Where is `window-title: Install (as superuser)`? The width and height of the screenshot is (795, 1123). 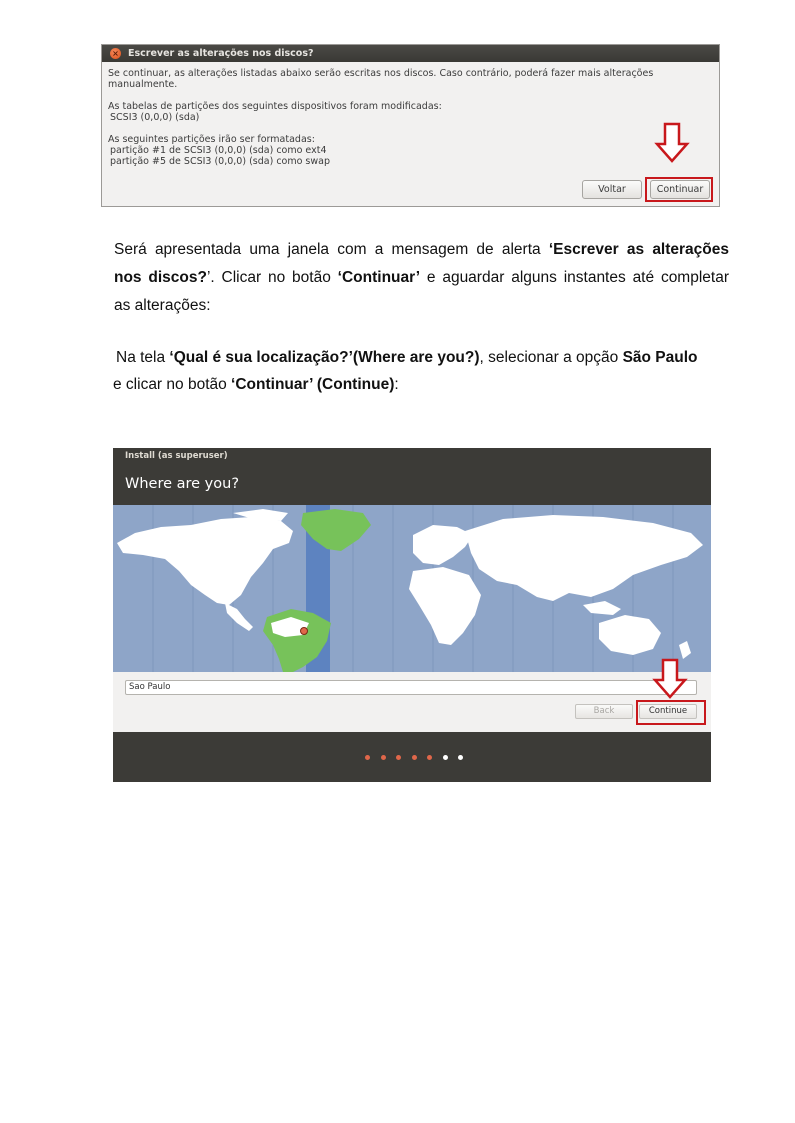 window-title: Install (as superuser) is located at coordinates (176, 456).